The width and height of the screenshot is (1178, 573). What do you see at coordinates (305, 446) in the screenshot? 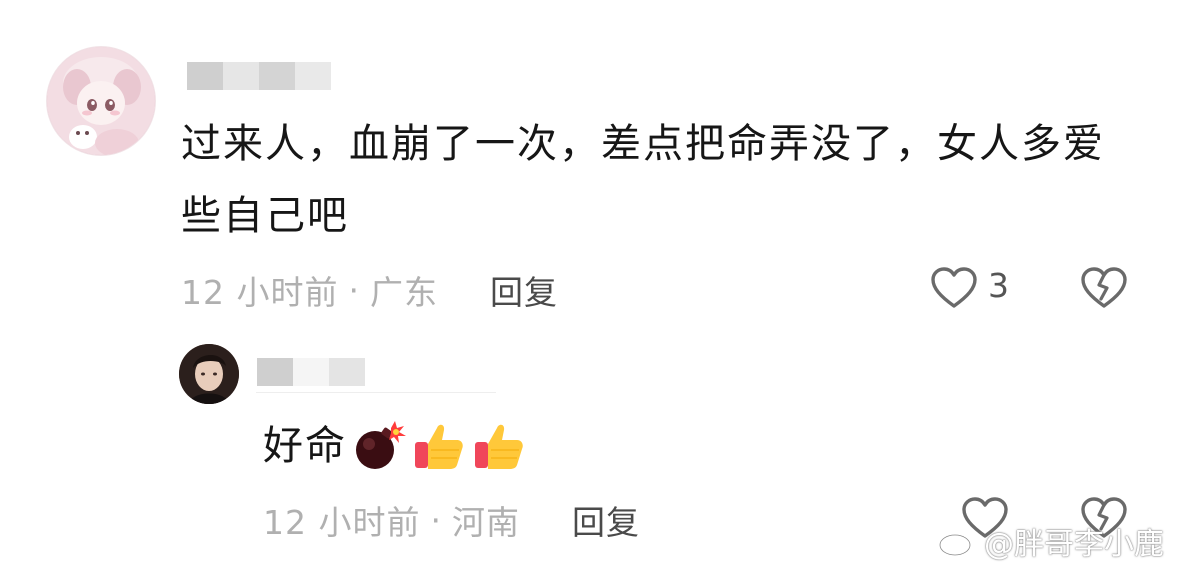
I see `reply-text: 好命` at bounding box center [305, 446].